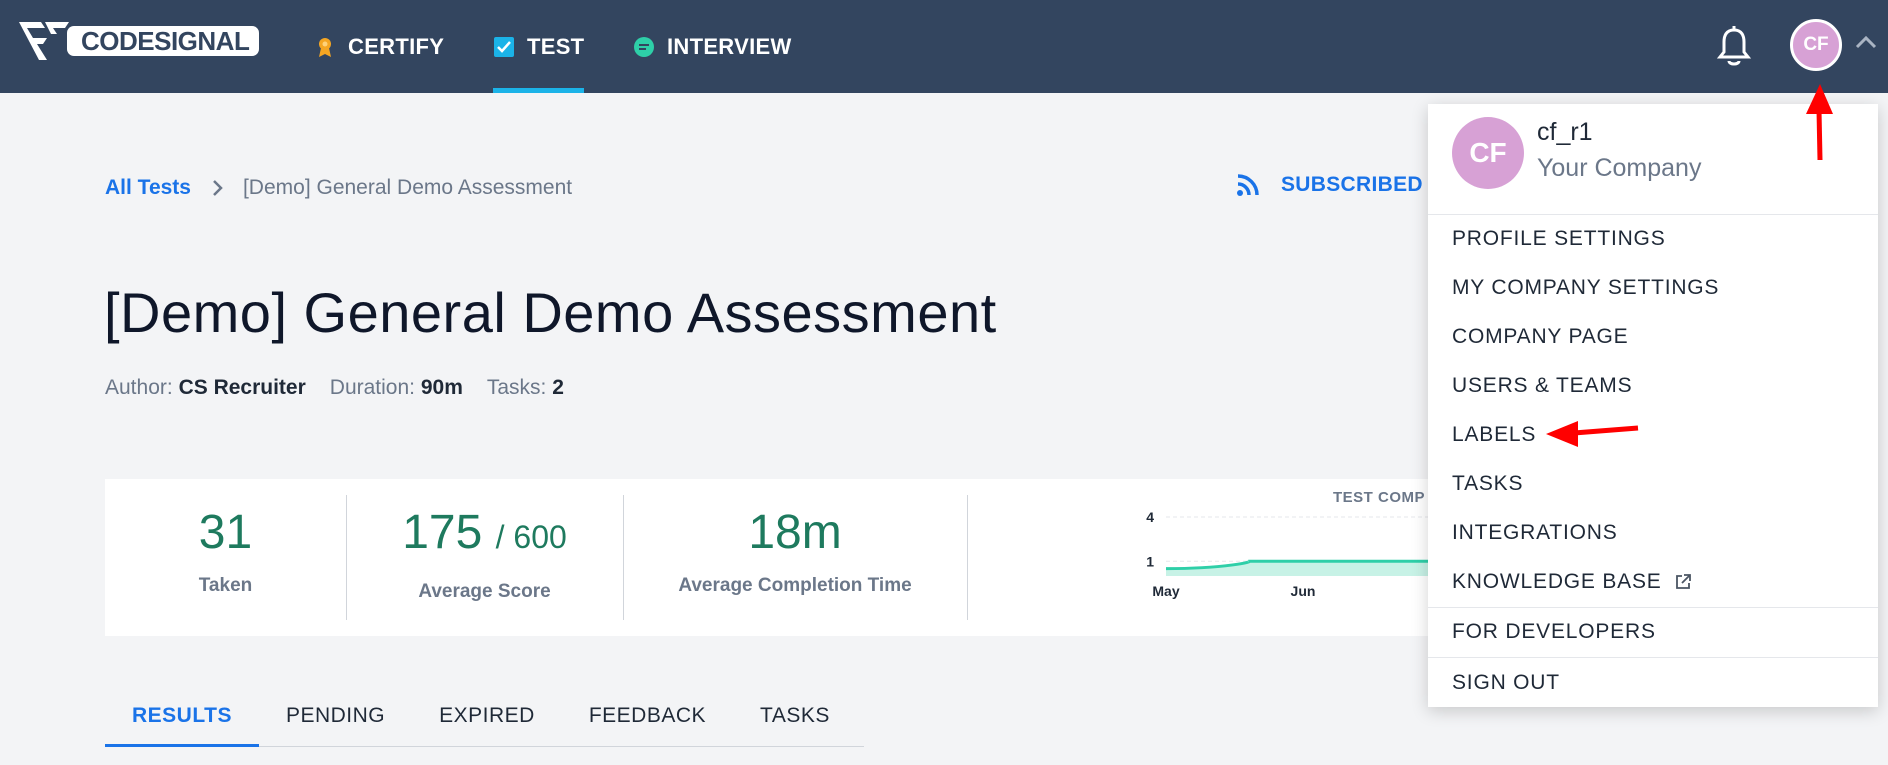 Image resolution: width=1888 pixels, height=765 pixels. What do you see at coordinates (484, 591) in the screenshot?
I see `stat-score-label: Average Score` at bounding box center [484, 591].